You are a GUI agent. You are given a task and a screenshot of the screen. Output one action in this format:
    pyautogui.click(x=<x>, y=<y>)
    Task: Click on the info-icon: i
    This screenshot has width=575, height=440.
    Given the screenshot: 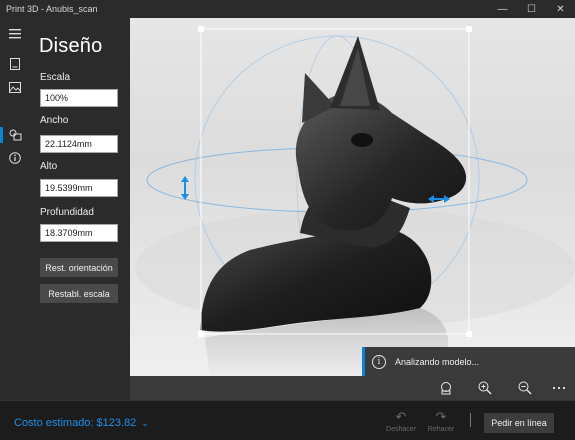 What is the action you would take?
    pyautogui.click(x=379, y=361)
    